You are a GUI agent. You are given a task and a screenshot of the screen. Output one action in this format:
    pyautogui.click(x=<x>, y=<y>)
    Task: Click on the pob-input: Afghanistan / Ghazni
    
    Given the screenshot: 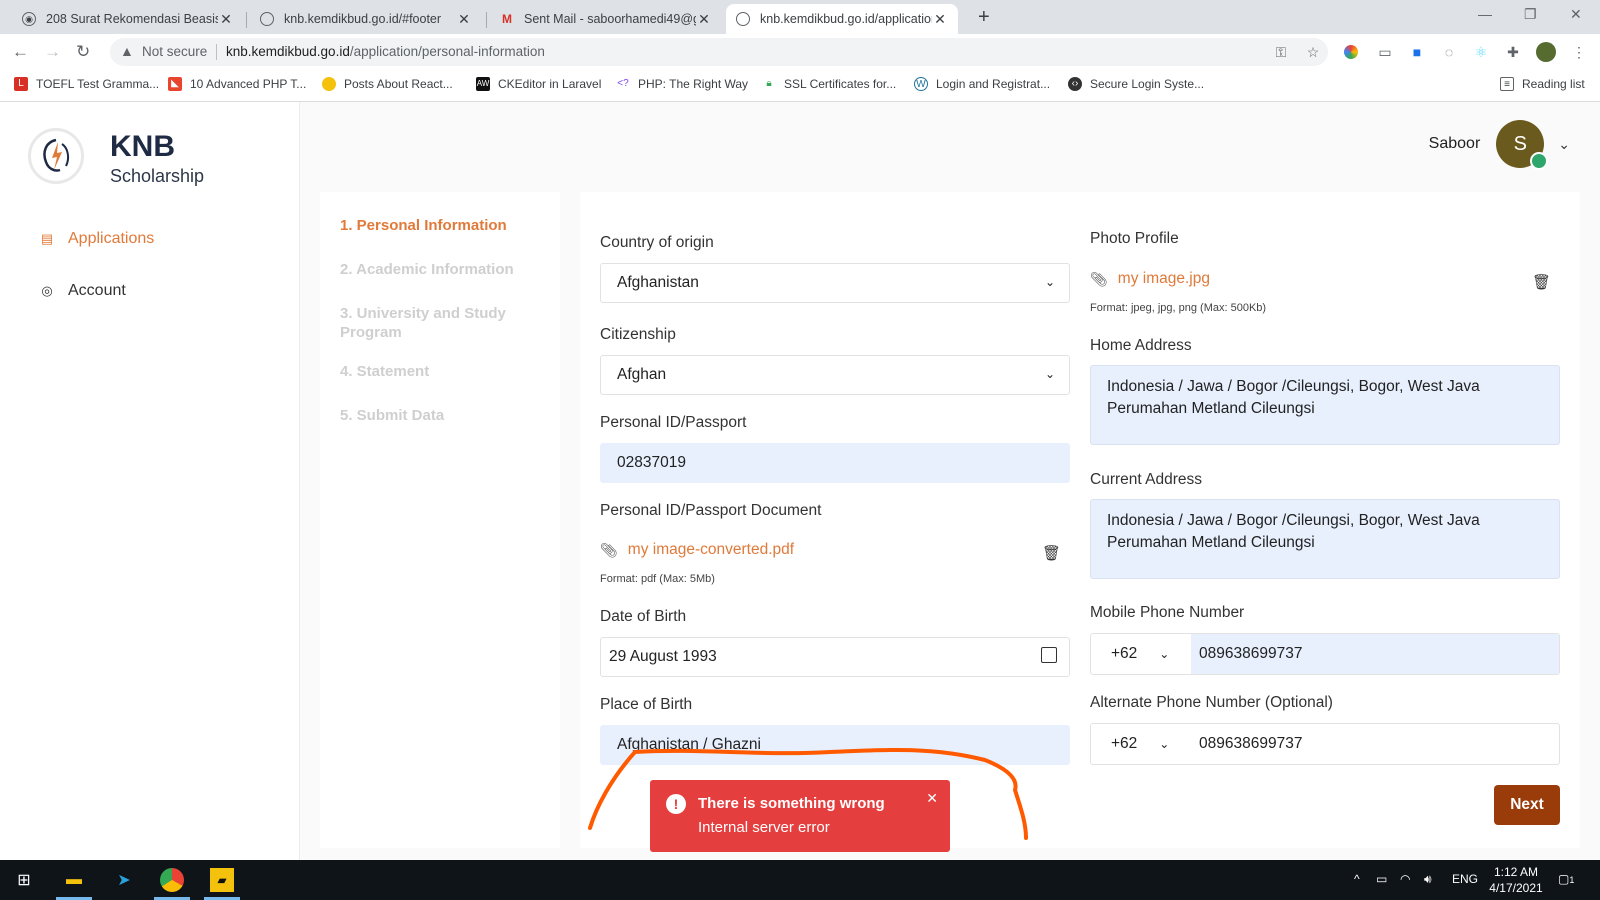 What is the action you would take?
    pyautogui.click(x=835, y=745)
    